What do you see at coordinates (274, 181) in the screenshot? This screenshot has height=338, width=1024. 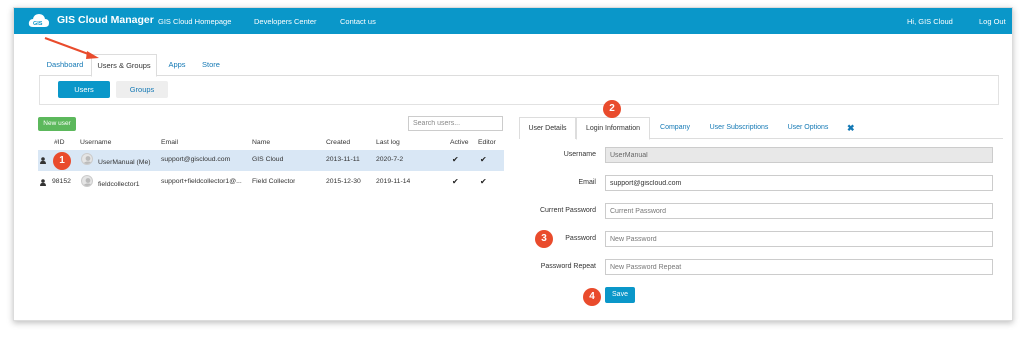 I see `row-name: Field Collector` at bounding box center [274, 181].